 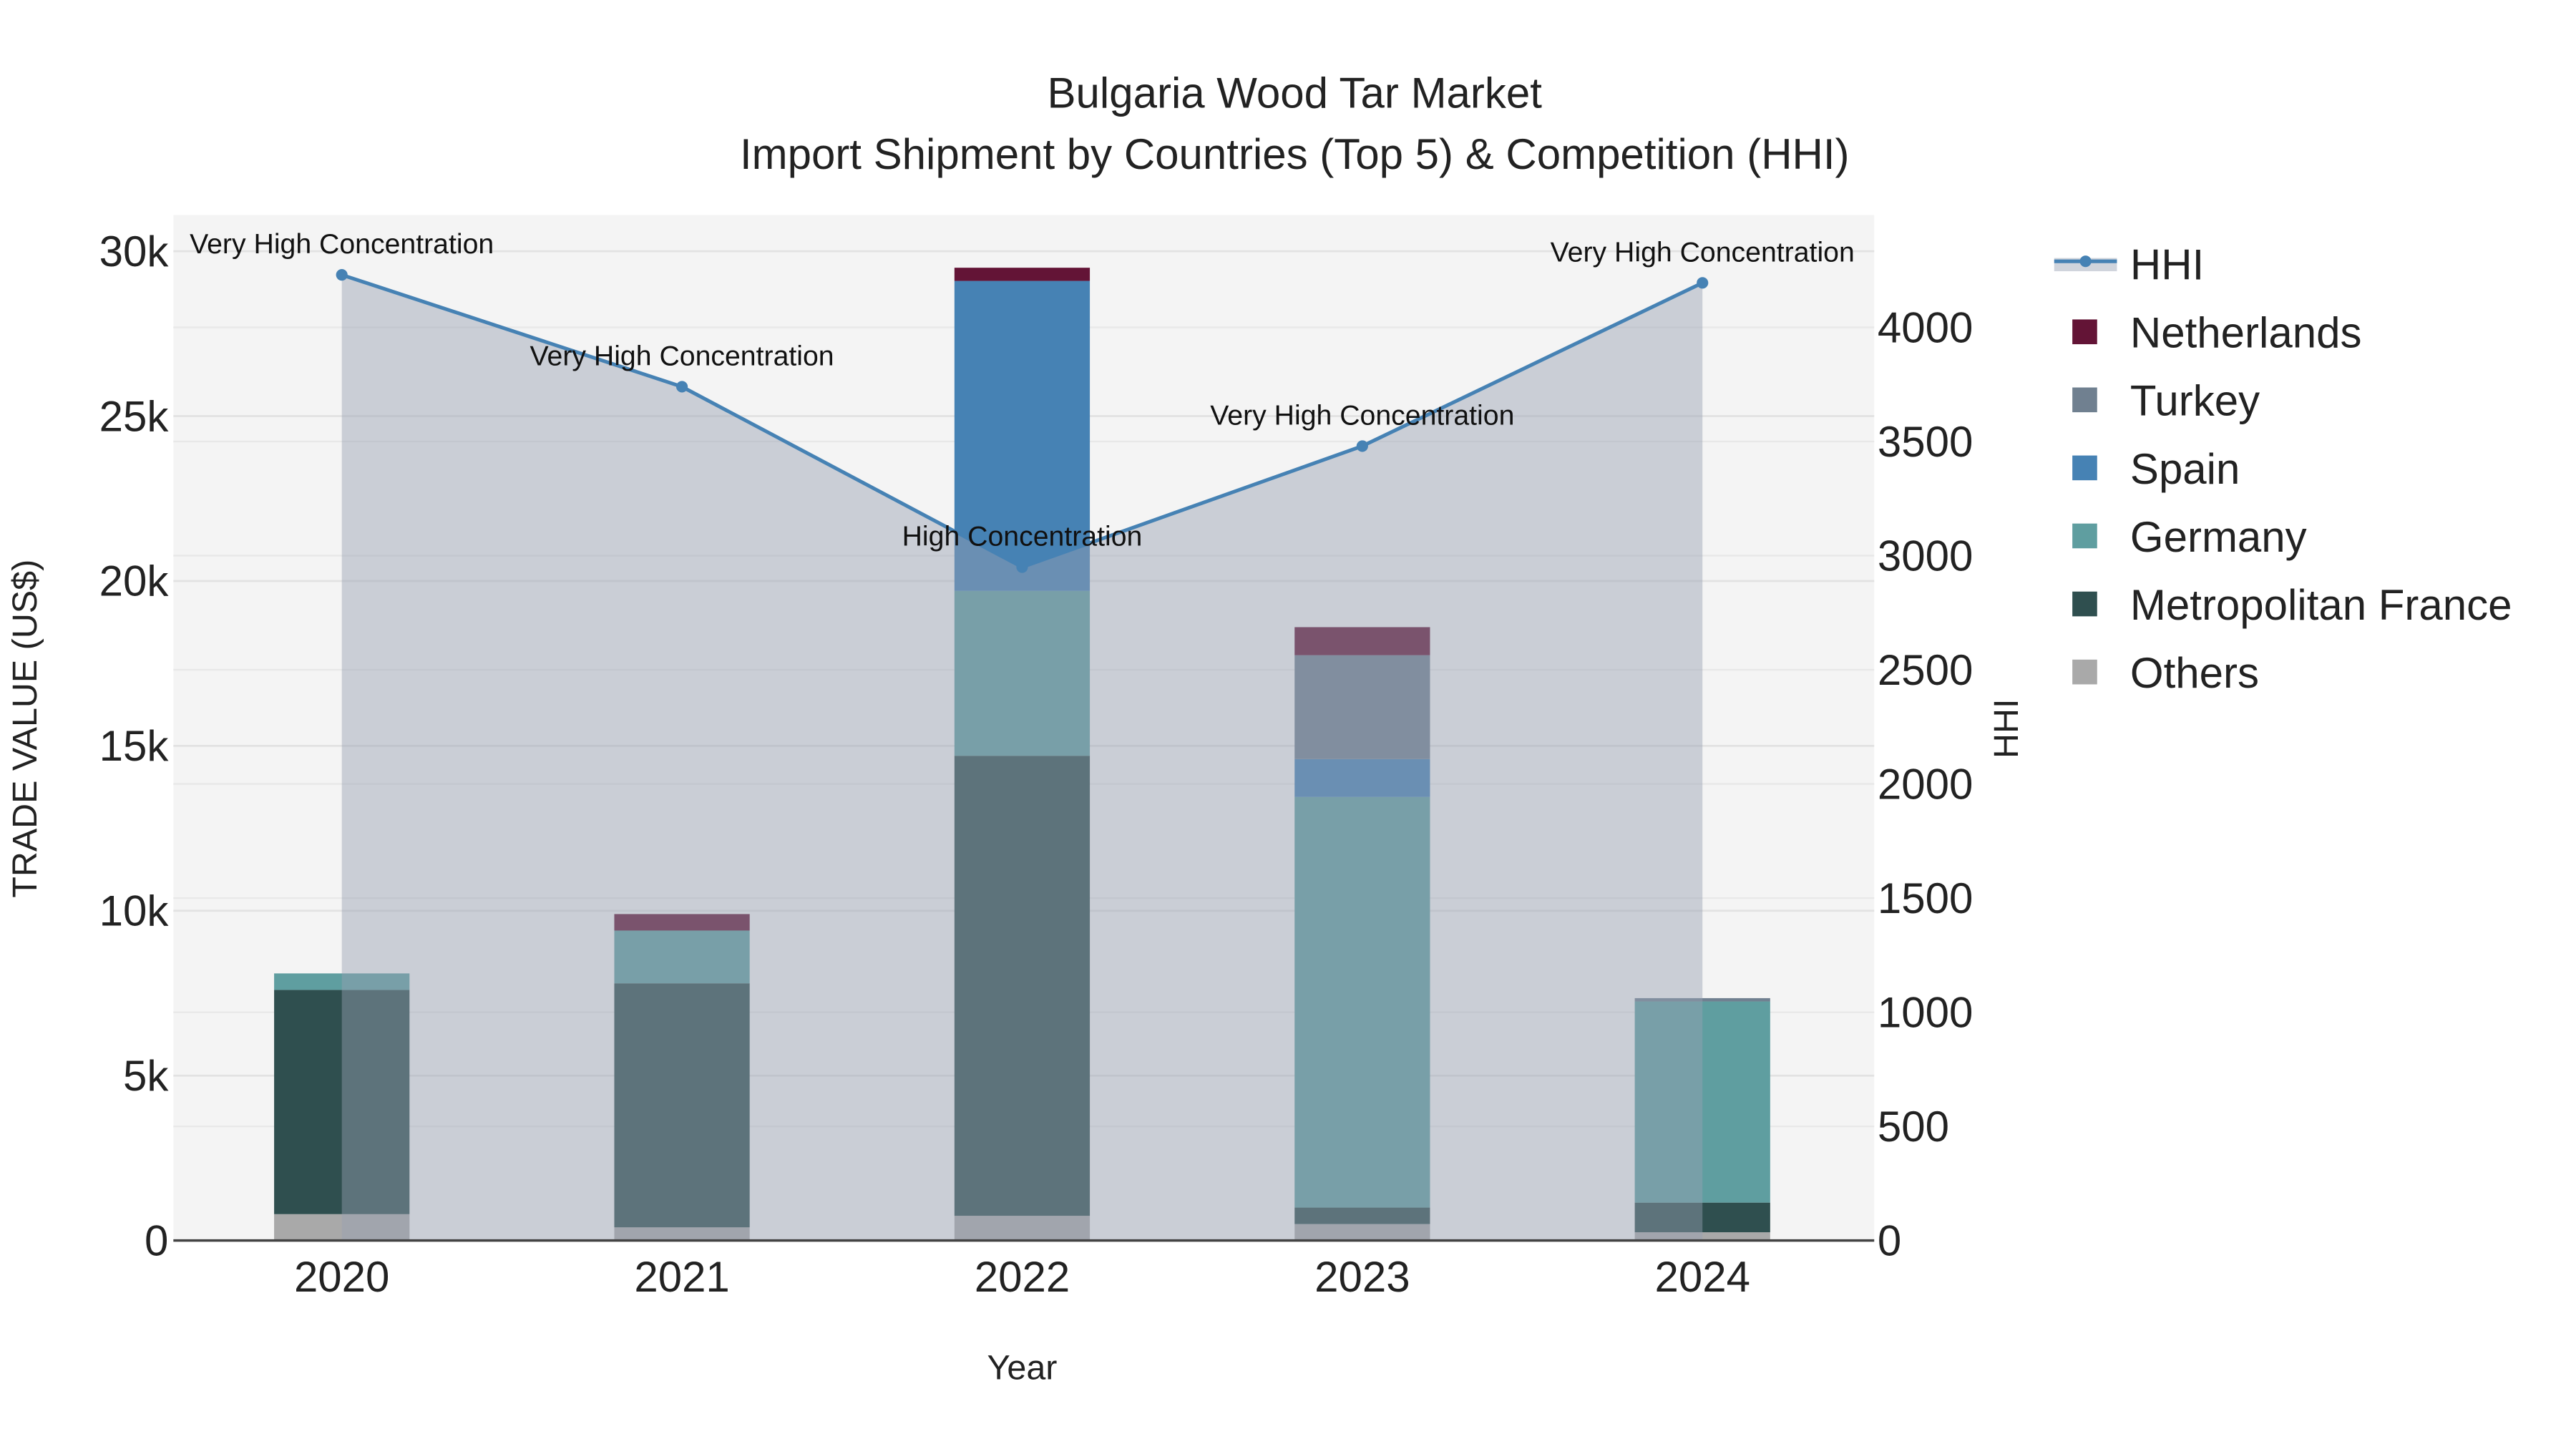 I want to click on y2-tick-label: 1000, so click(x=1925, y=1012).